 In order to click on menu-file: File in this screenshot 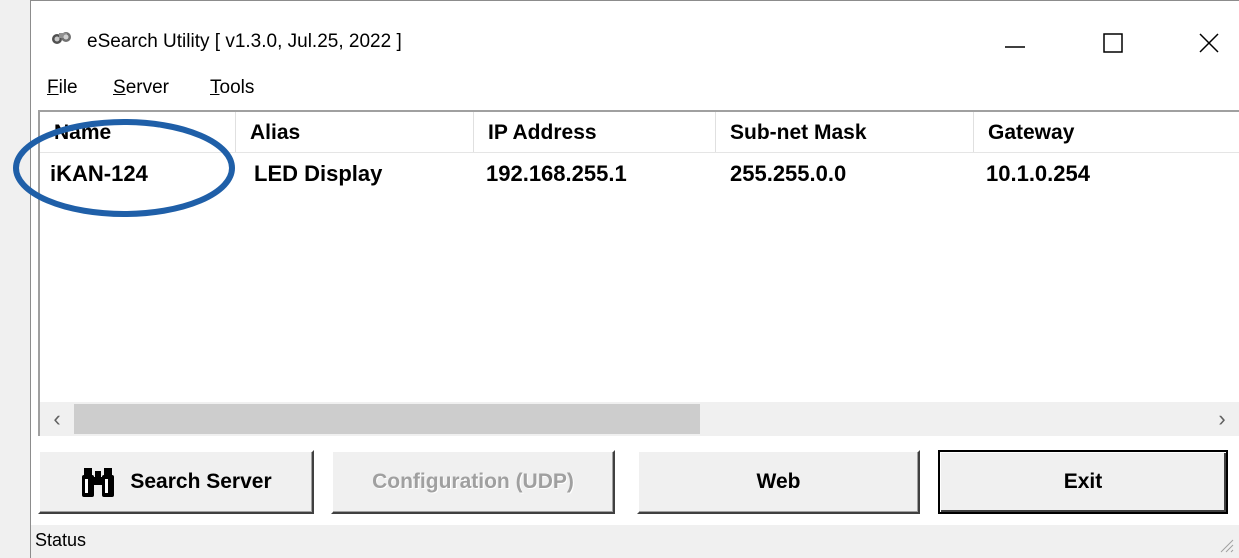, I will do `click(62, 88)`.